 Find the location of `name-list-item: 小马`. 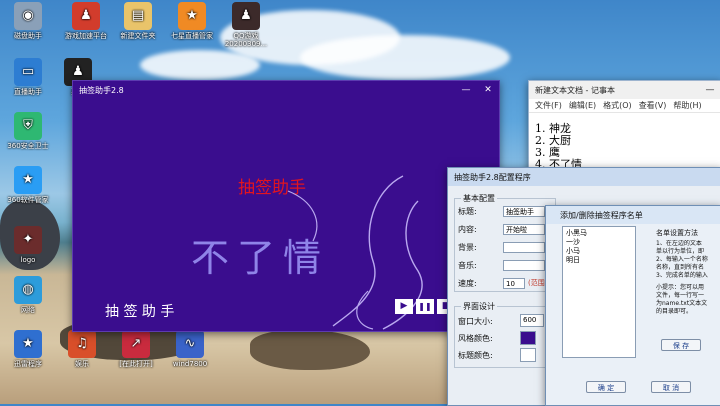

name-list-item: 小马 is located at coordinates (573, 251).